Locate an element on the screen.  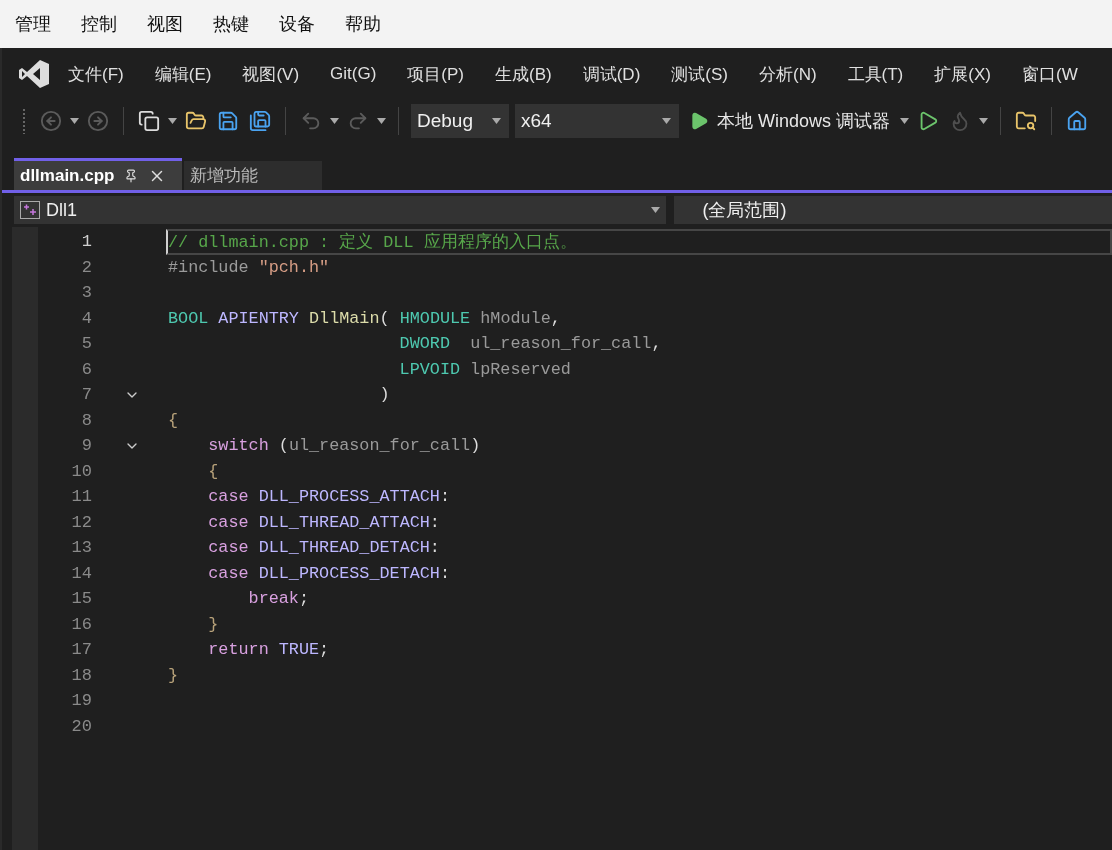
code-token: BOOL is located at coordinates (188, 318).